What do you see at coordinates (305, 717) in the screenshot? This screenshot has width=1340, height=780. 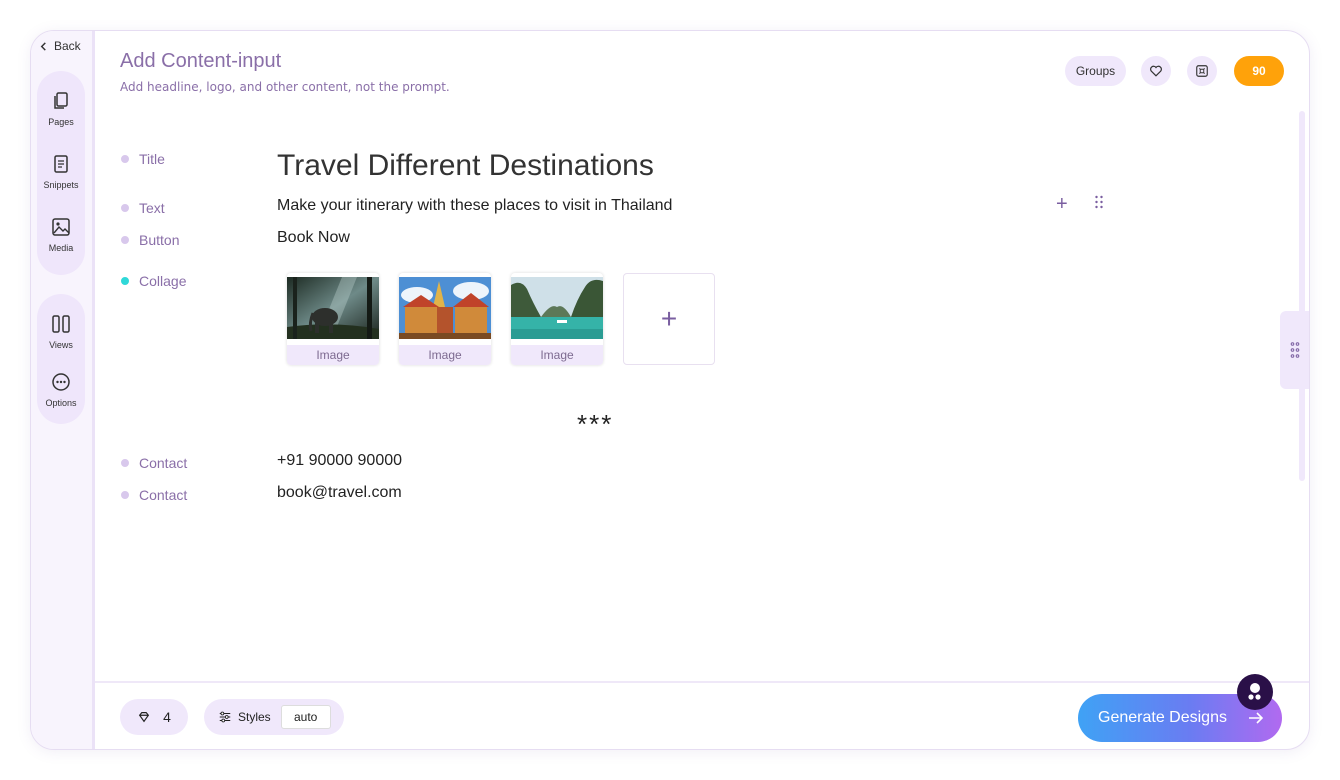 I see `styles-value-select: auto` at bounding box center [305, 717].